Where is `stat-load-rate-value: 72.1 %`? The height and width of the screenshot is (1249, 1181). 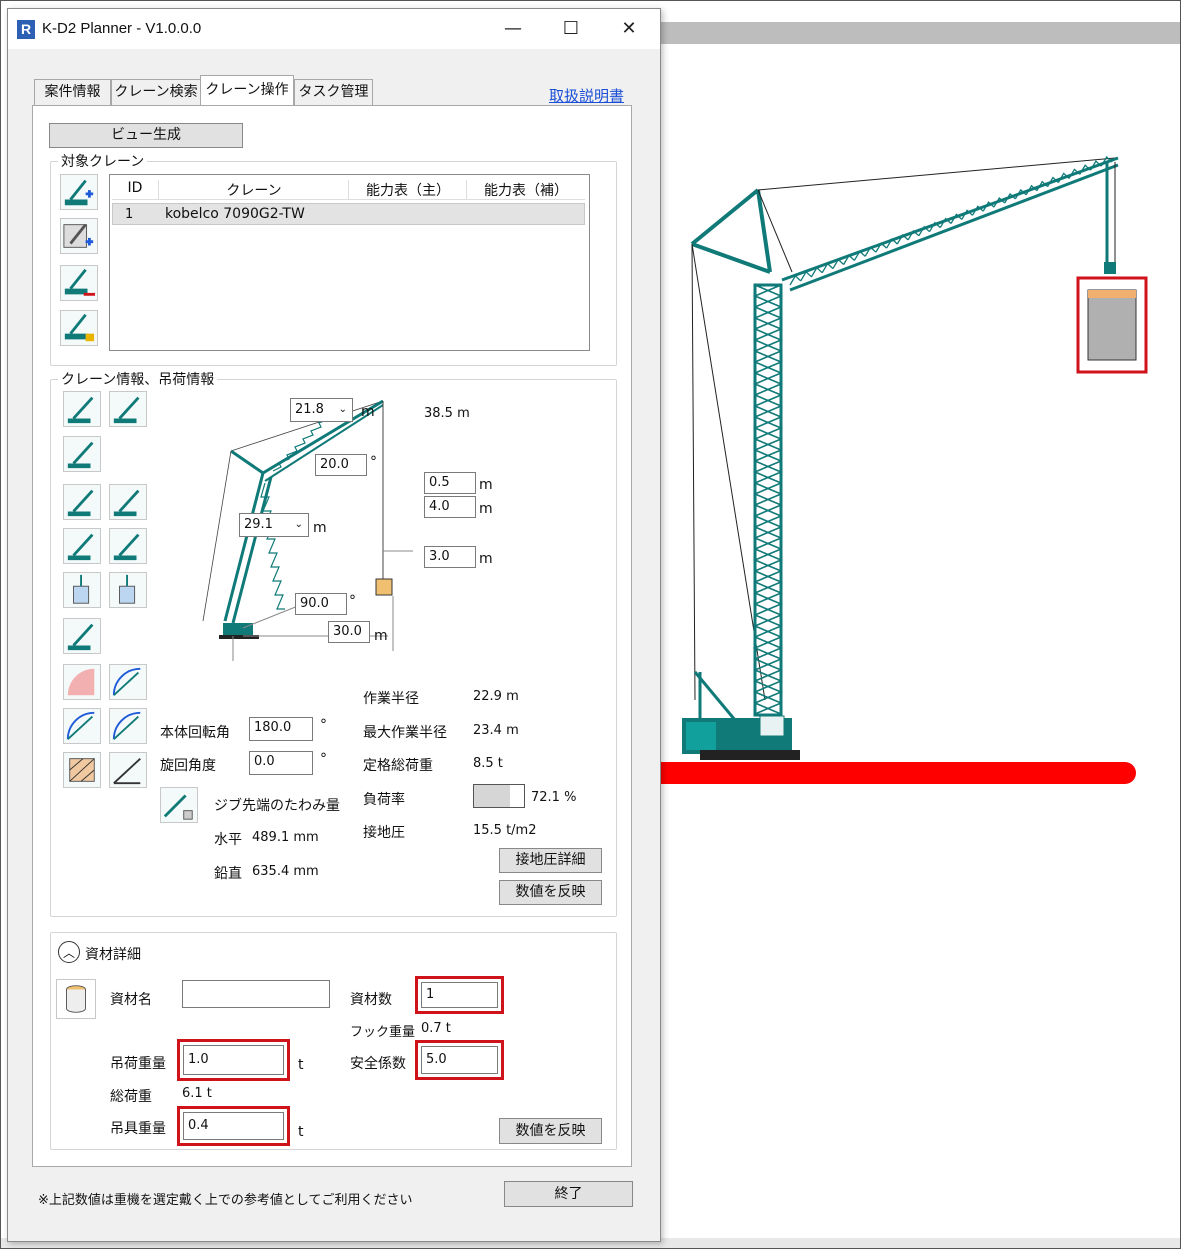 stat-load-rate-value: 72.1 % is located at coordinates (554, 797).